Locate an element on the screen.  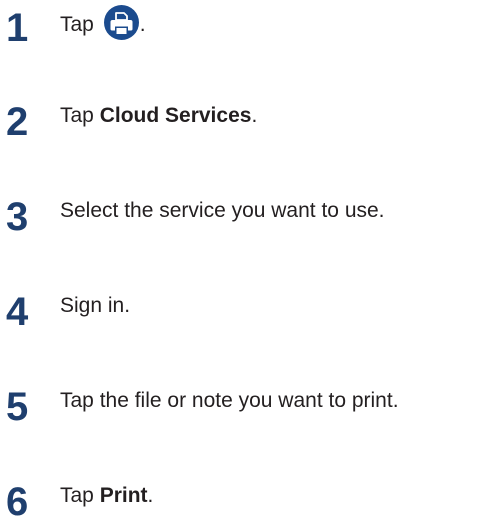
step-6: 6 Tap Print. is located at coordinates (244, 505).